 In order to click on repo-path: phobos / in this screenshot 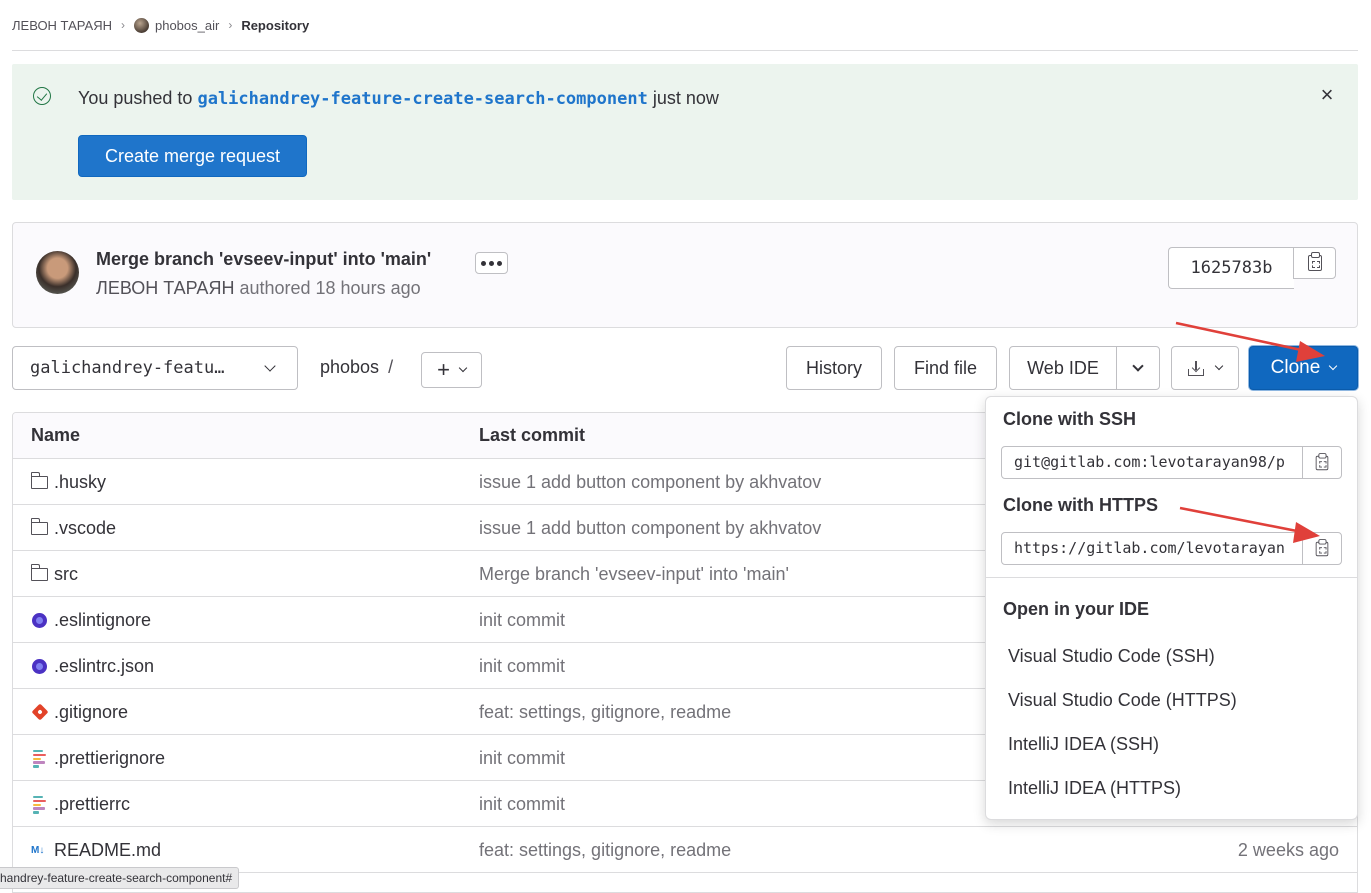, I will do `click(357, 367)`.